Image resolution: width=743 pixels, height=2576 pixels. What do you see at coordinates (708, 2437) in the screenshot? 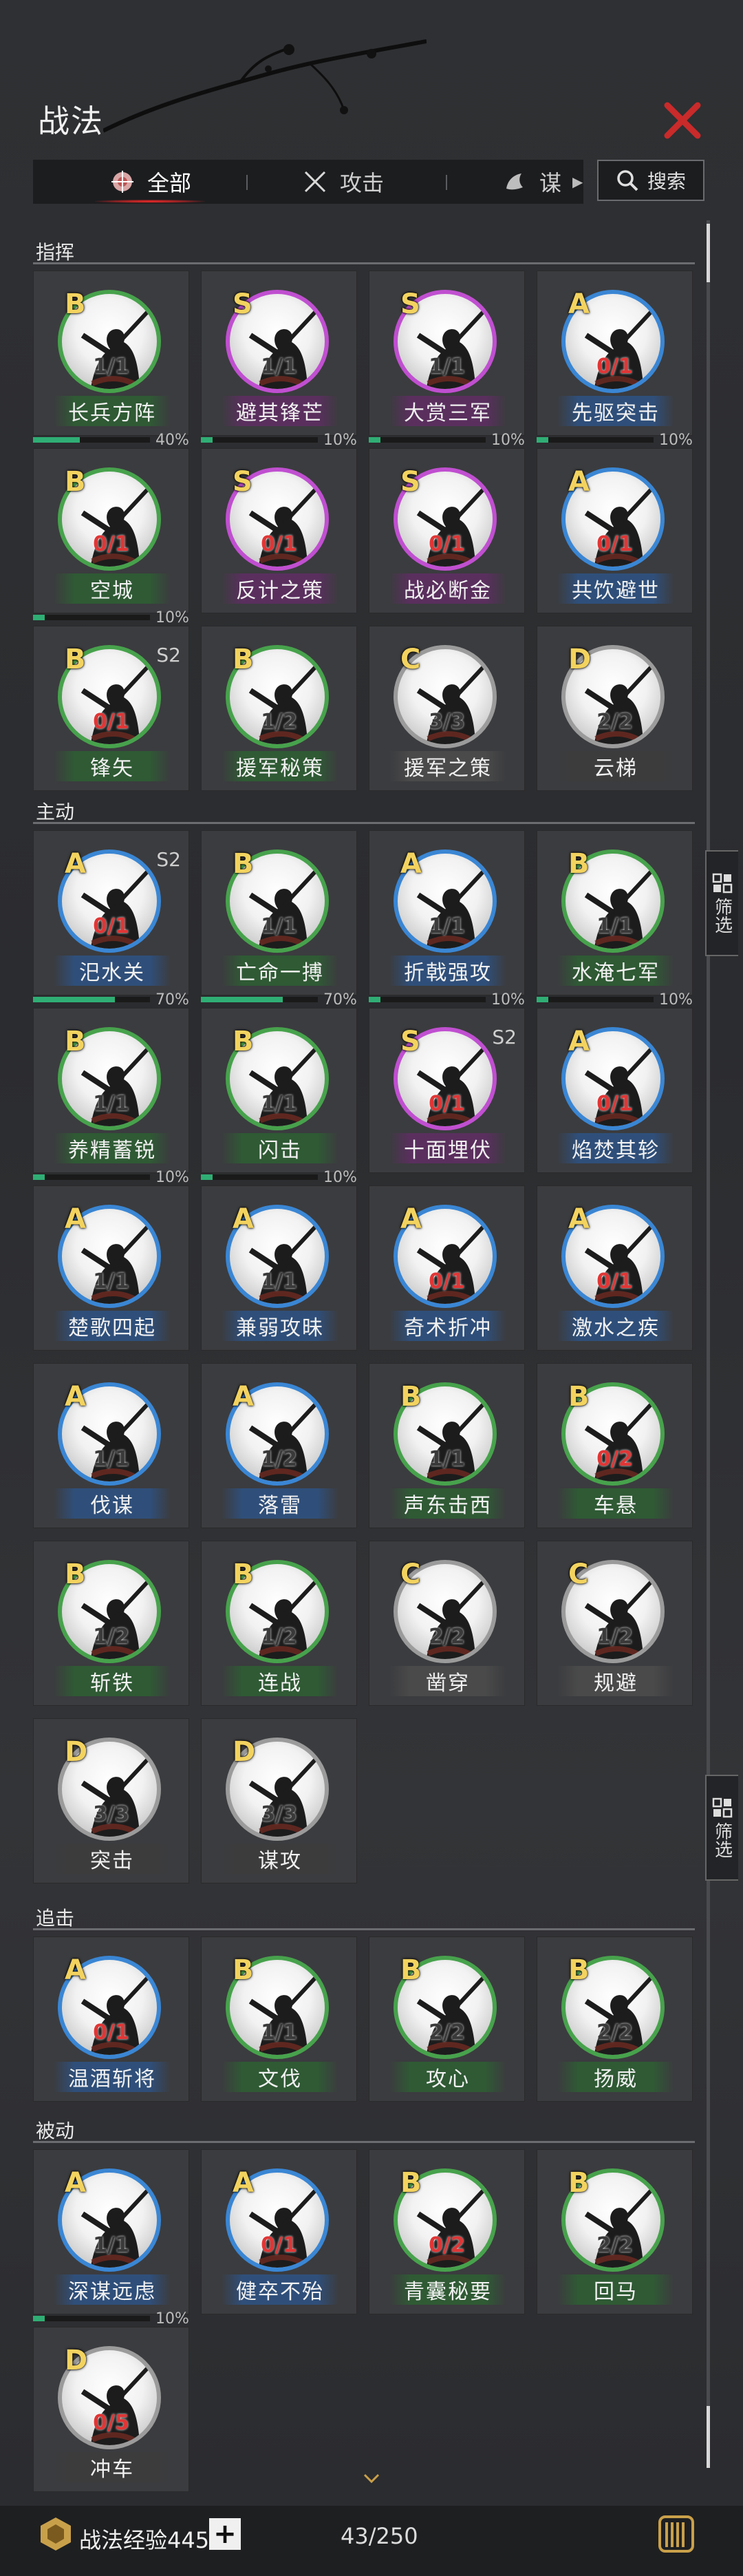
I see `scrollbar-thumb-bottom` at bounding box center [708, 2437].